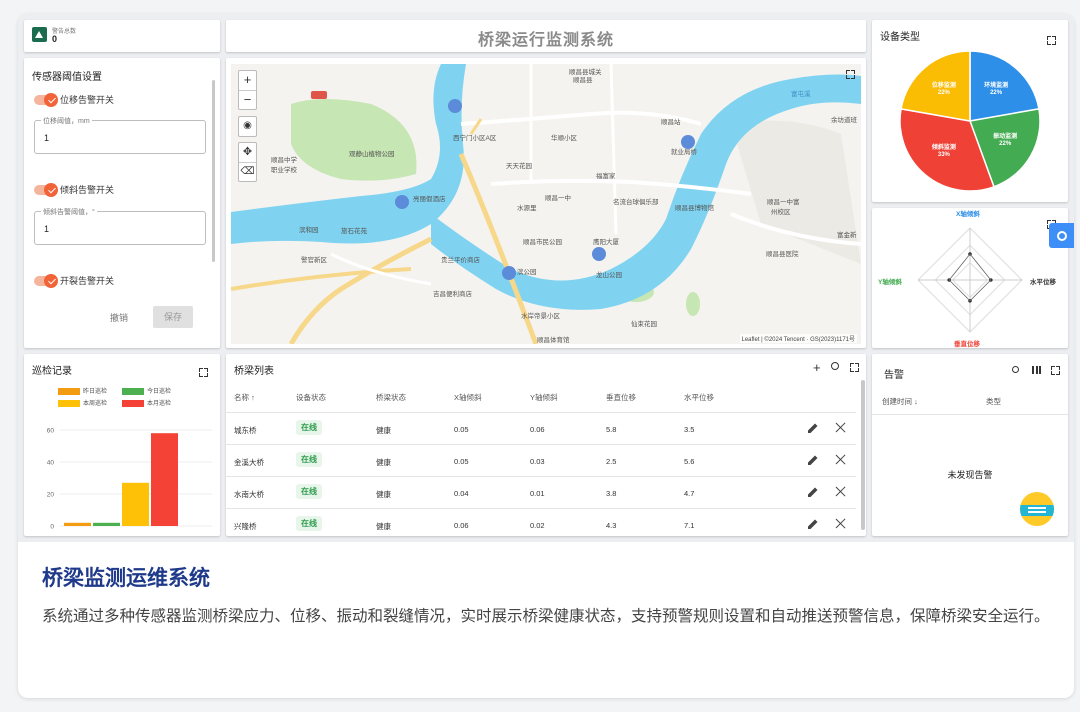 Image resolution: width=1080 pixels, height=712 pixels. Describe the element at coordinates (783, 202) in the screenshot. I see `map-label: 顺昌一中富` at that location.